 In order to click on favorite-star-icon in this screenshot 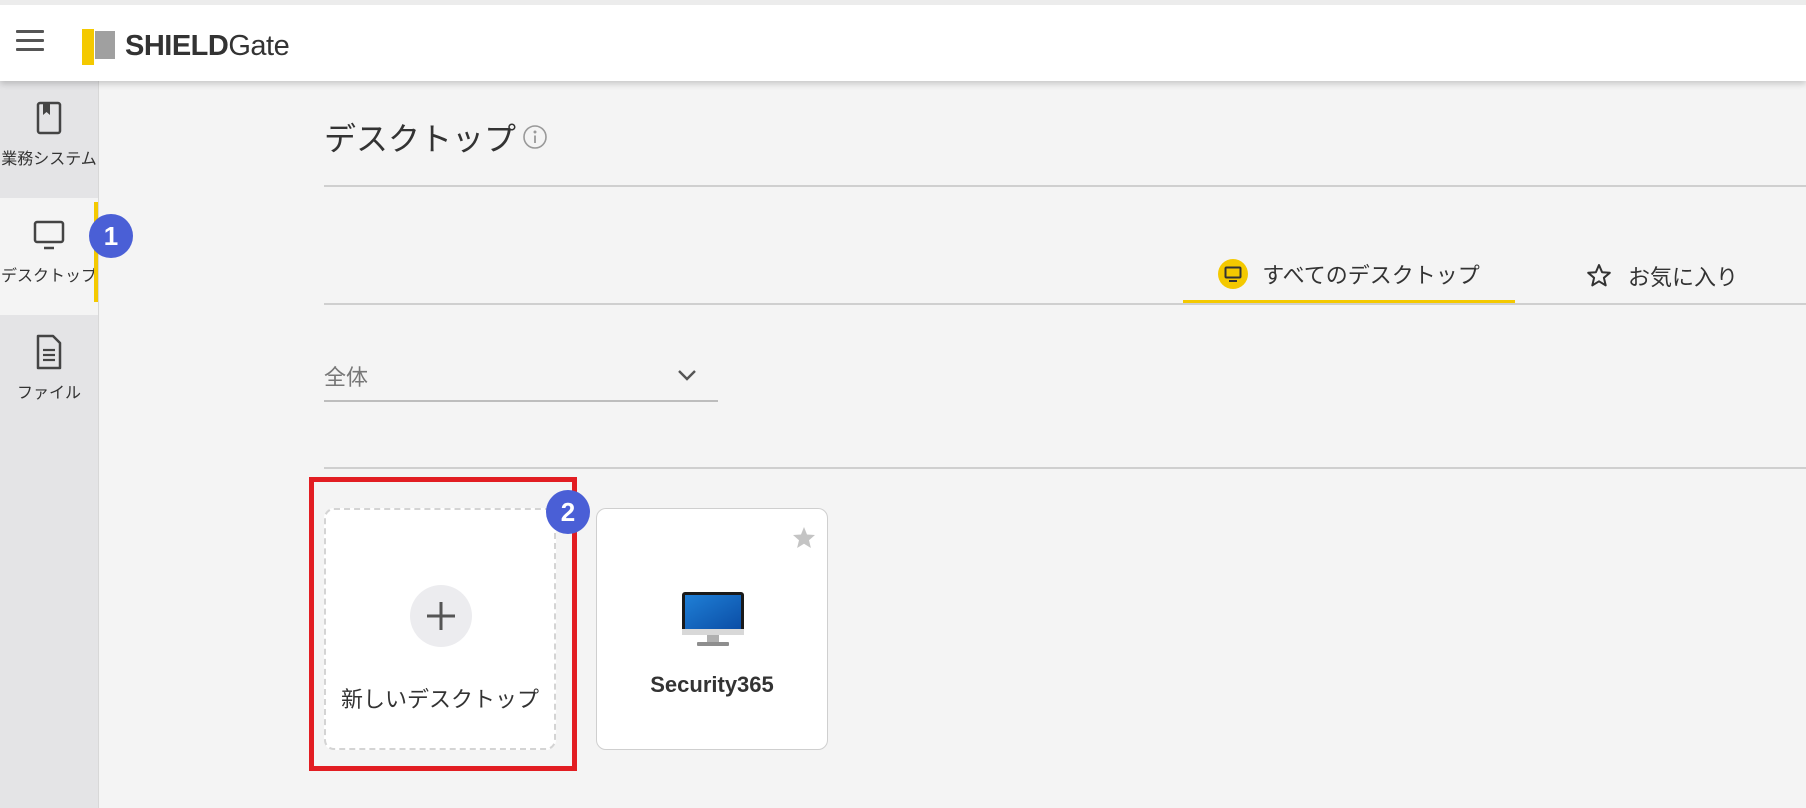, I will do `click(804, 538)`.